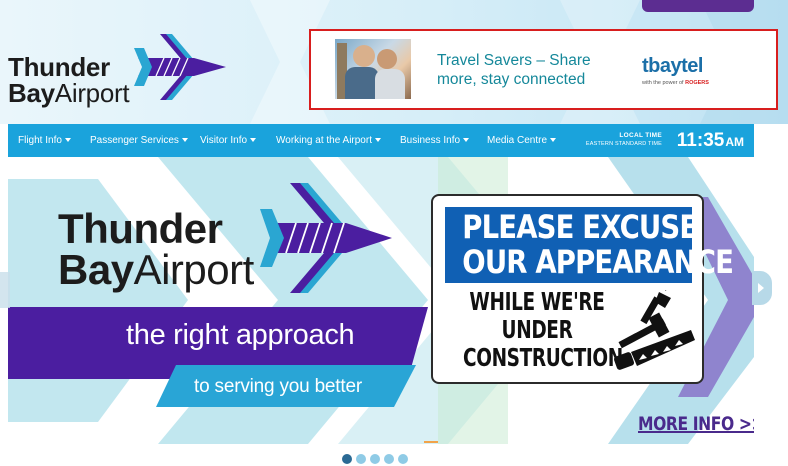 The width and height of the screenshot is (788, 466). I want to click on decorative-divider, so click(431, 442).